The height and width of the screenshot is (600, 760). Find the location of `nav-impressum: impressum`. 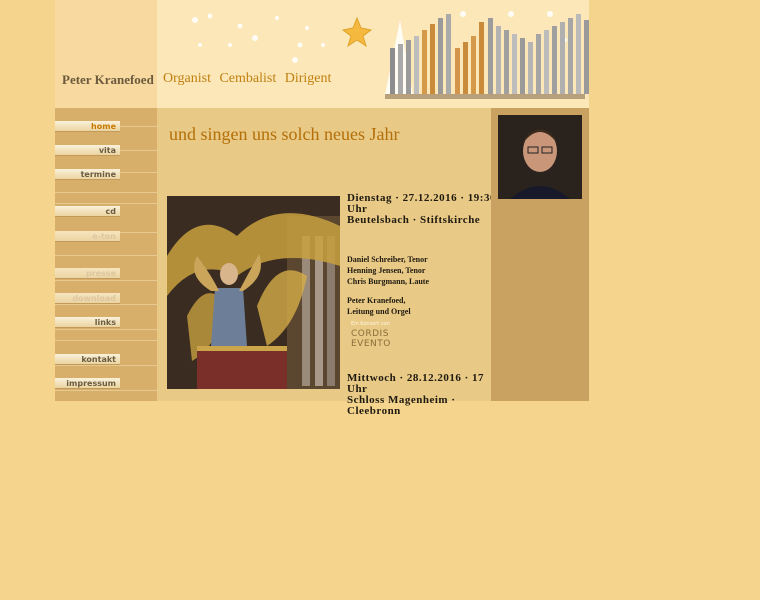

nav-impressum: impressum is located at coordinates (87, 383).